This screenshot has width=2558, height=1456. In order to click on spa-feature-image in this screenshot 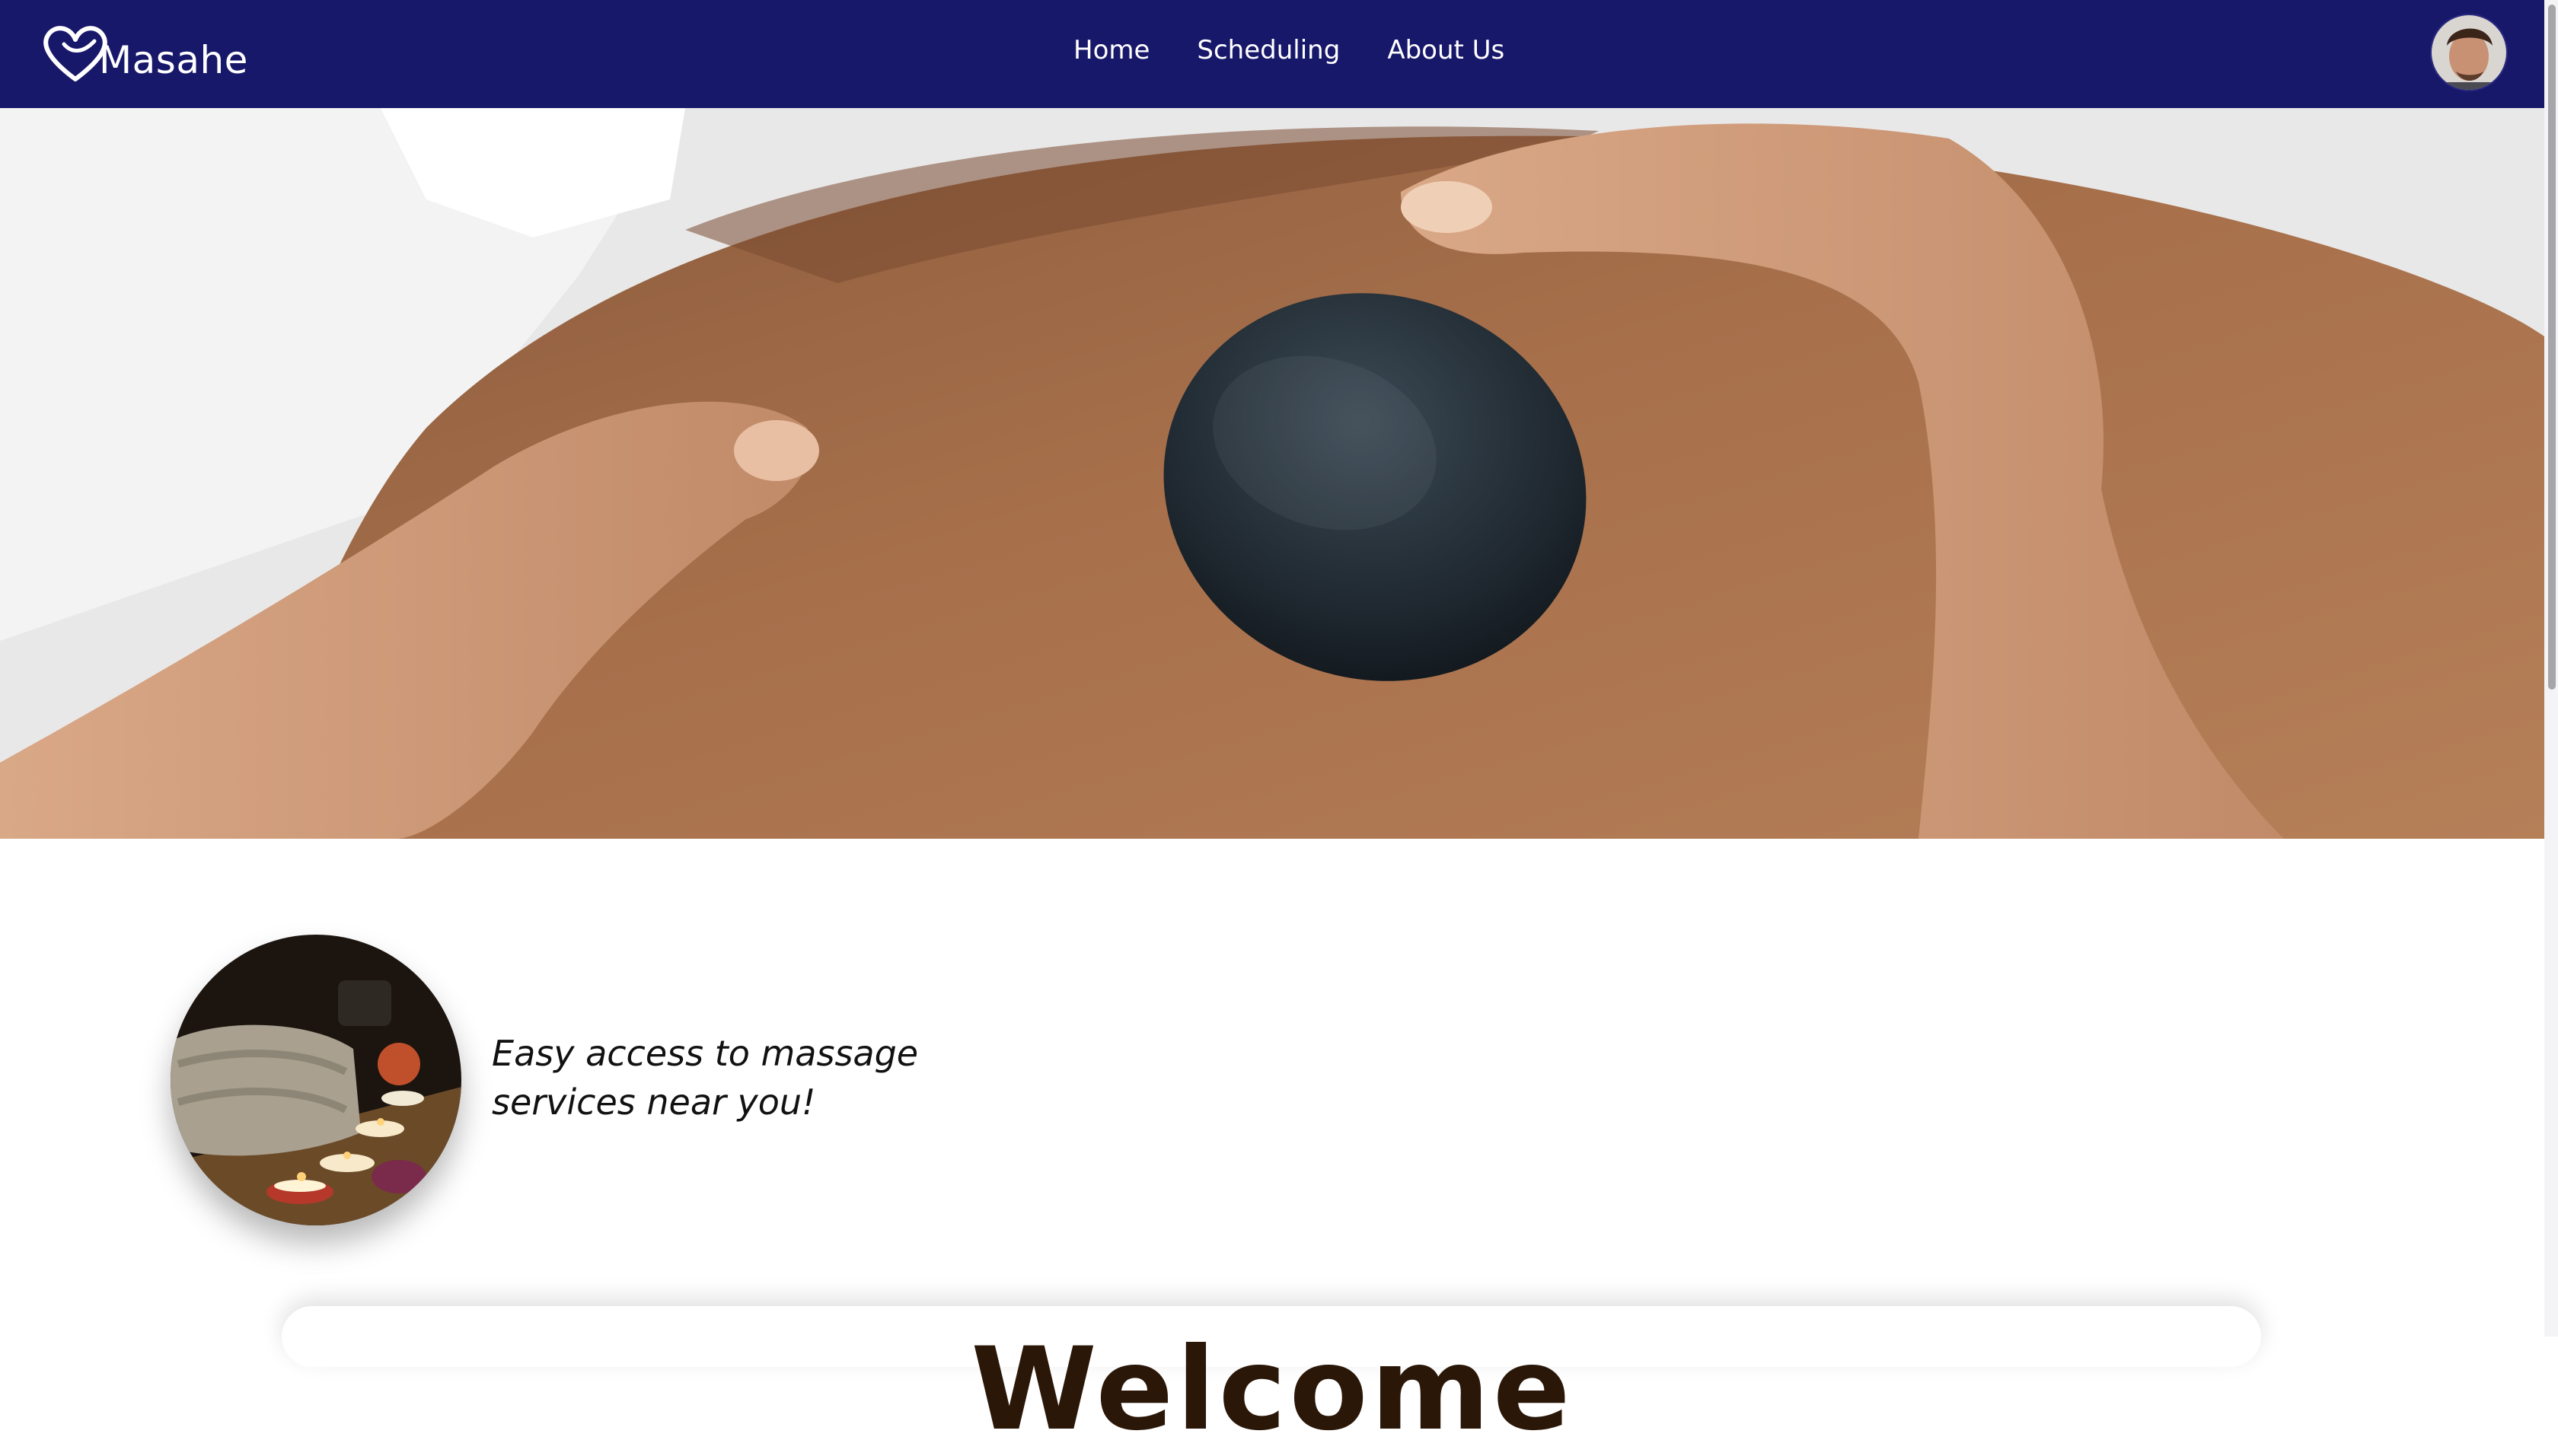, I will do `click(316, 1080)`.